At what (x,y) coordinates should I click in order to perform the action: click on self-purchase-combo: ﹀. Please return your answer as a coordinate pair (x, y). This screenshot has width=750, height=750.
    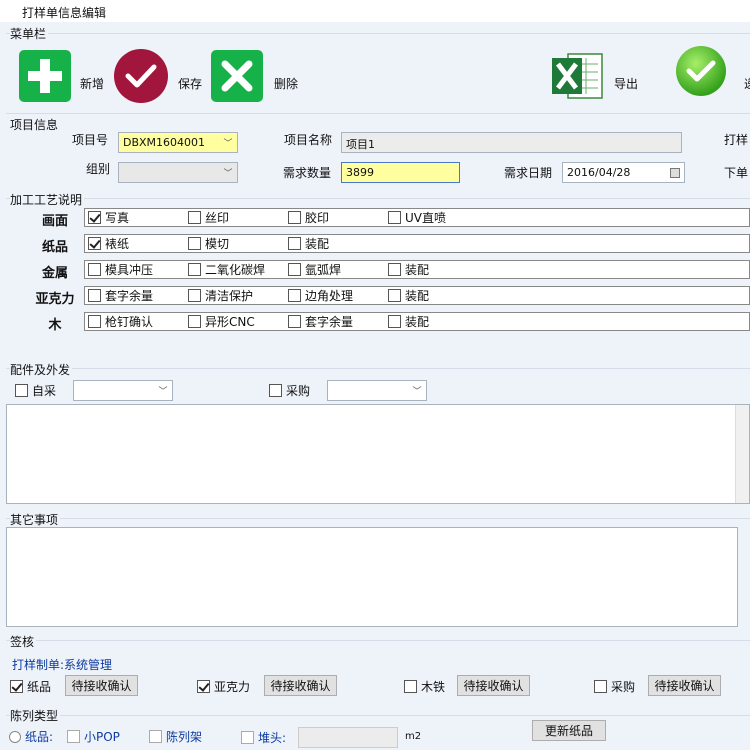
    Looking at the image, I should click on (123, 390).